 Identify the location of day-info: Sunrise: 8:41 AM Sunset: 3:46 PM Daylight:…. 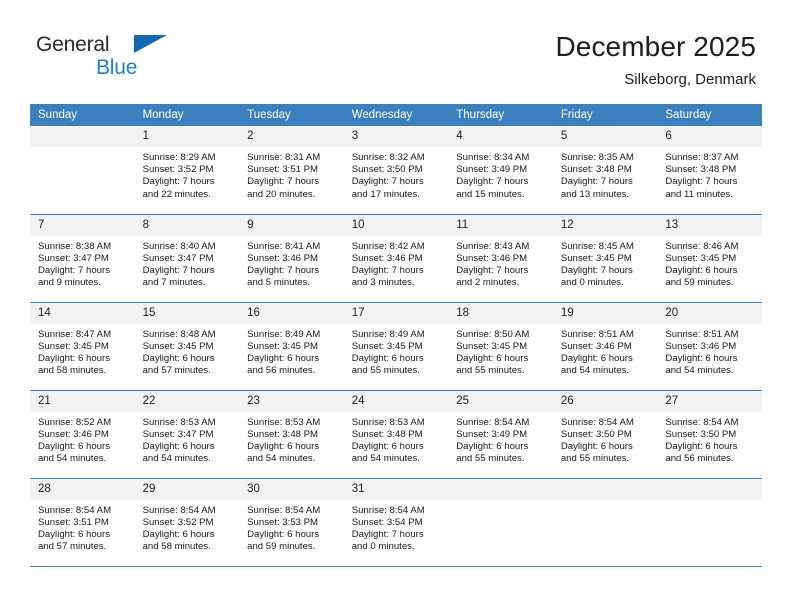
(291, 263).